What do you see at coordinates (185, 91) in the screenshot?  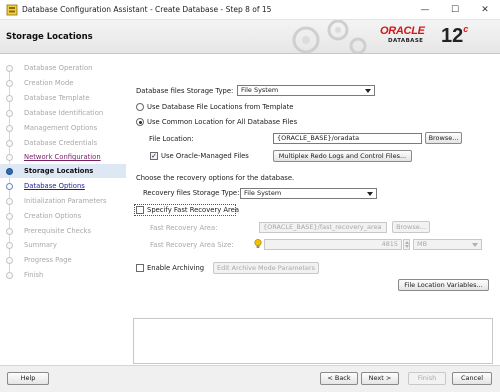 I see `storage-type-label: Database files Storage Type:` at bounding box center [185, 91].